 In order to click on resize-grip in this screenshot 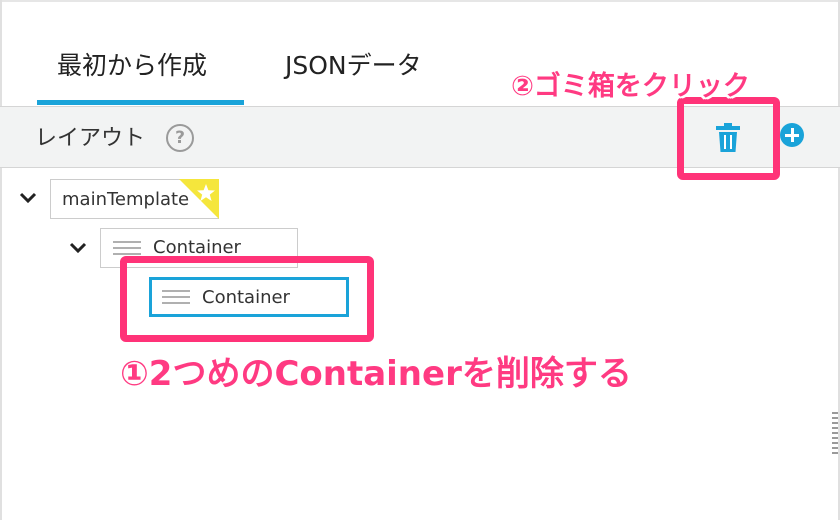, I will do `click(835, 434)`.